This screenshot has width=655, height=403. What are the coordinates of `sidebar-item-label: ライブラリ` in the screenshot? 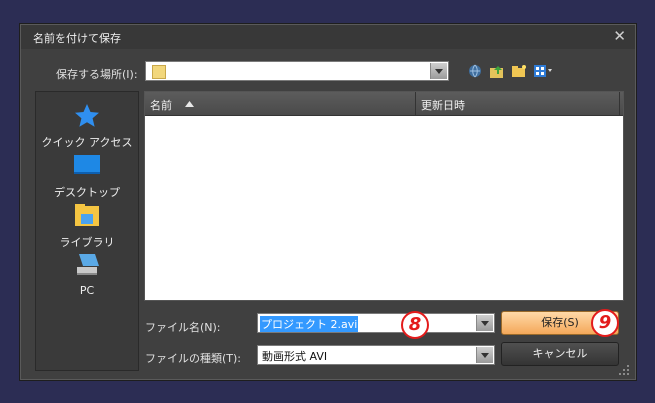 It's located at (87, 242).